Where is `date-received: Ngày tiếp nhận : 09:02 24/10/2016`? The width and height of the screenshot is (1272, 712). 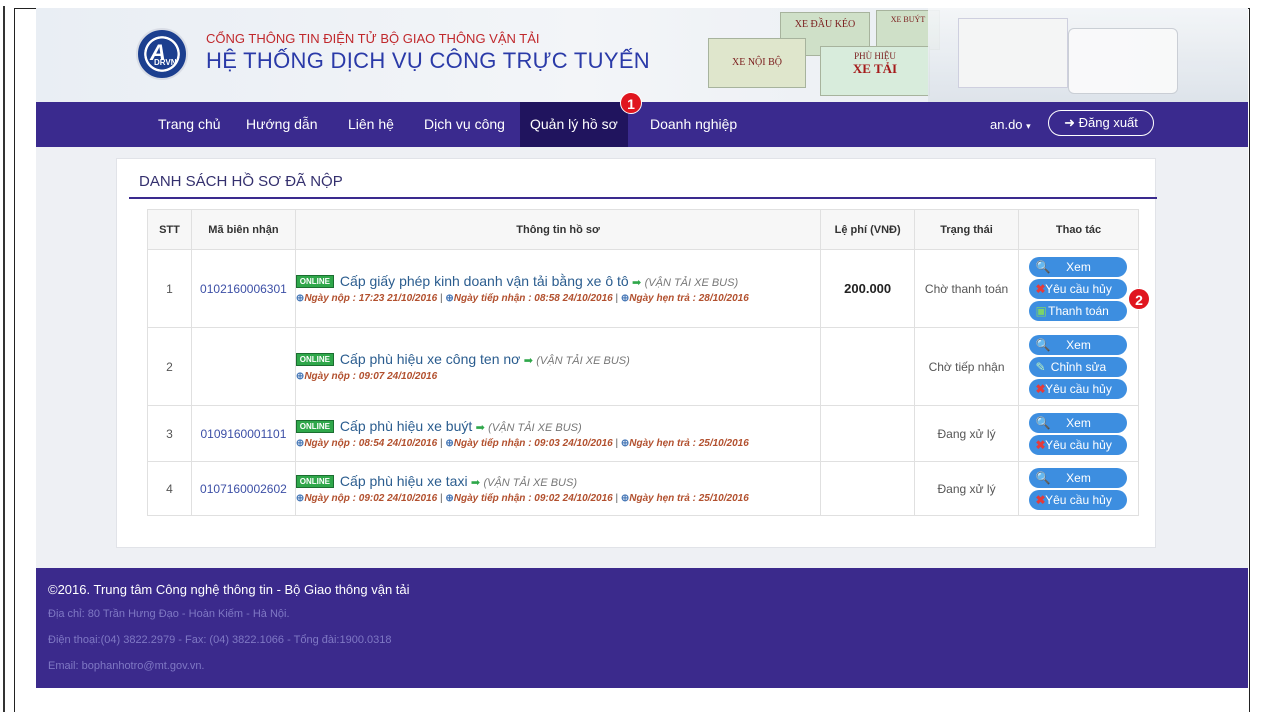 date-received: Ngày tiếp nhận : 09:02 24/10/2016 is located at coordinates (533, 498).